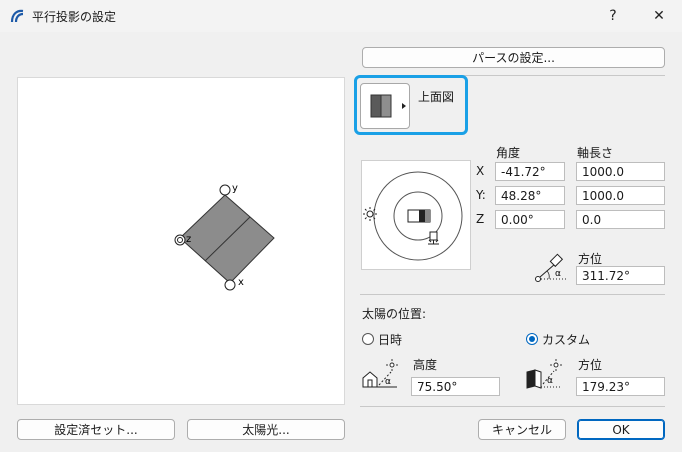  I want to click on cancel-button: キャンセル, so click(522, 429).